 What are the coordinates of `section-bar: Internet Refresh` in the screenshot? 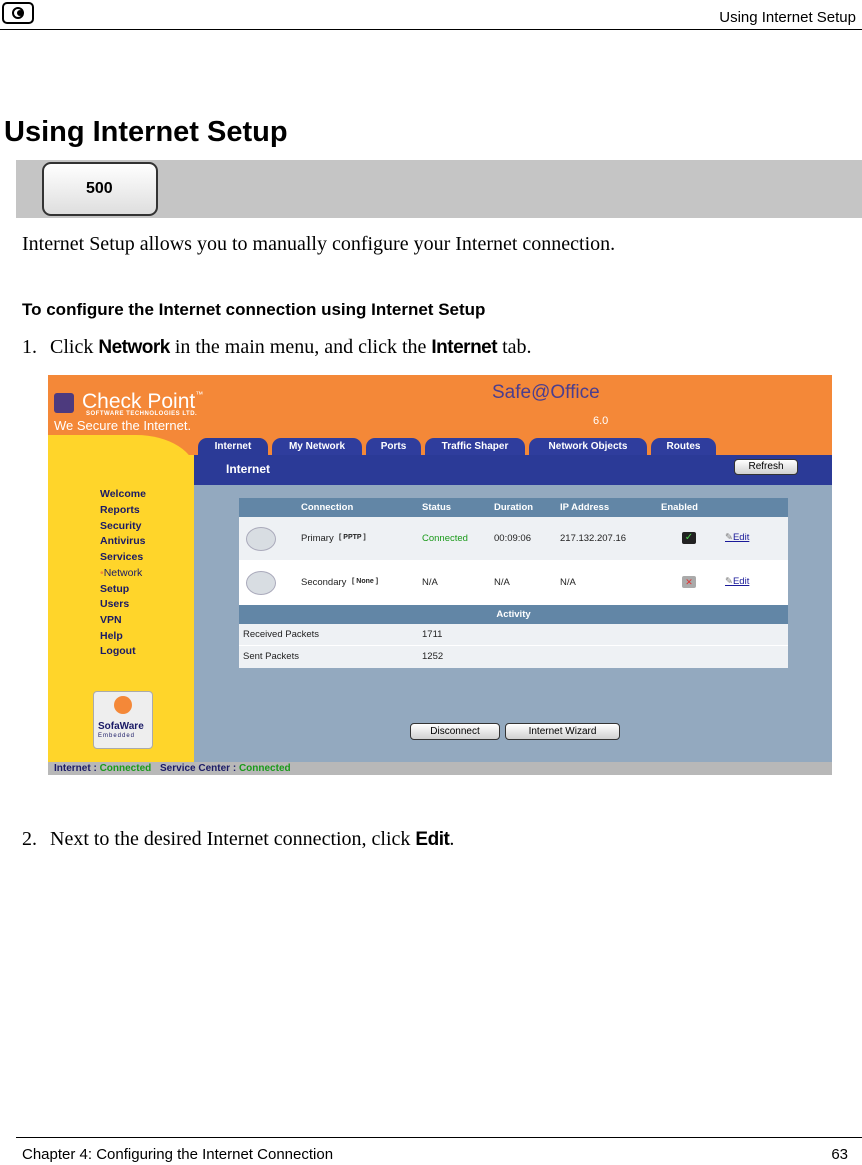 It's located at (513, 470).